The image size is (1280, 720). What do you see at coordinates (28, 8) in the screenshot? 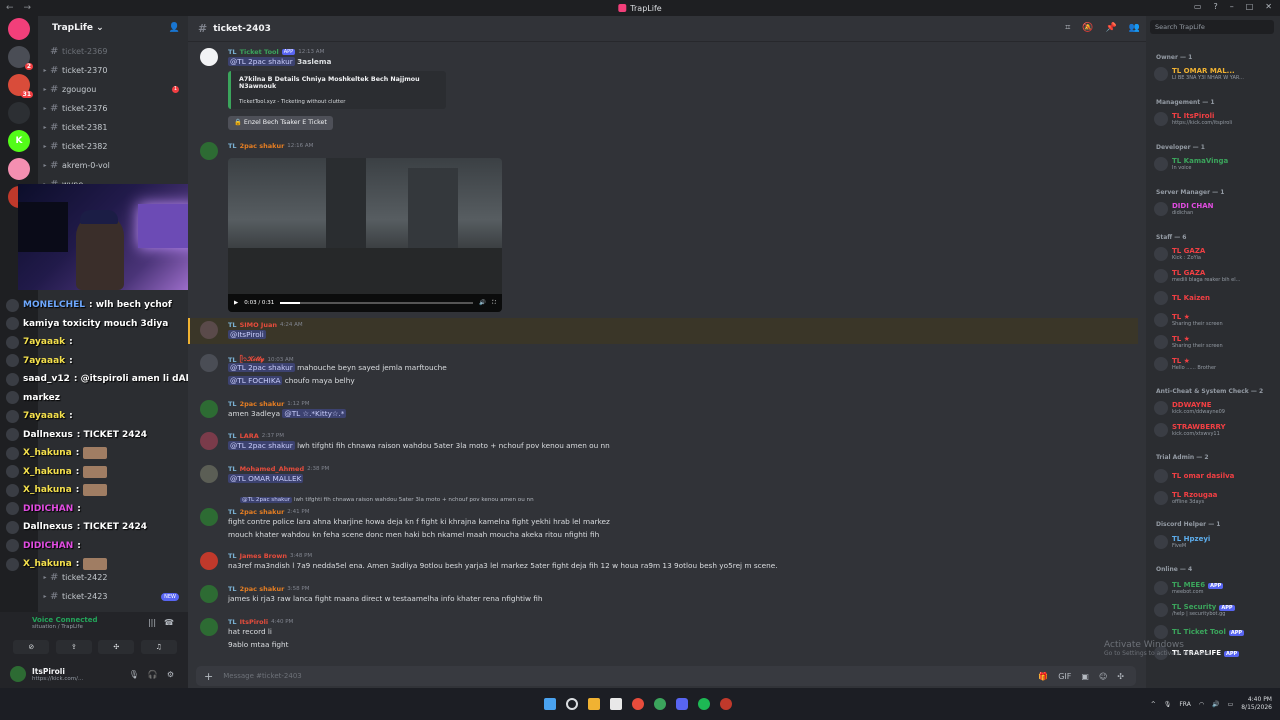
I see `forward-arrow-icon: →` at bounding box center [28, 8].